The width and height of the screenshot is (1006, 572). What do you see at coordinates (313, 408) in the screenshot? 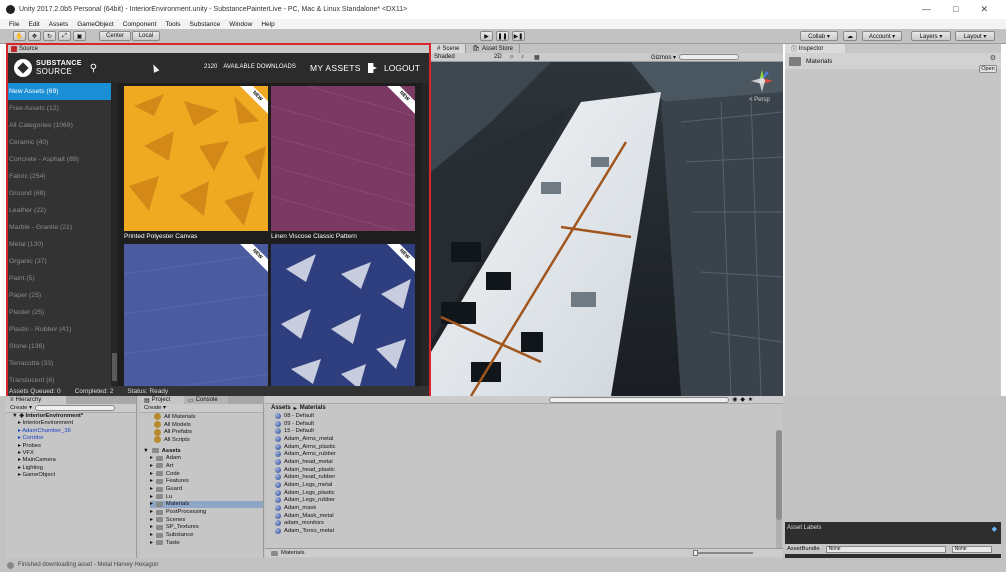
I see `breadcrumb-materials: Materials` at bounding box center [313, 408].